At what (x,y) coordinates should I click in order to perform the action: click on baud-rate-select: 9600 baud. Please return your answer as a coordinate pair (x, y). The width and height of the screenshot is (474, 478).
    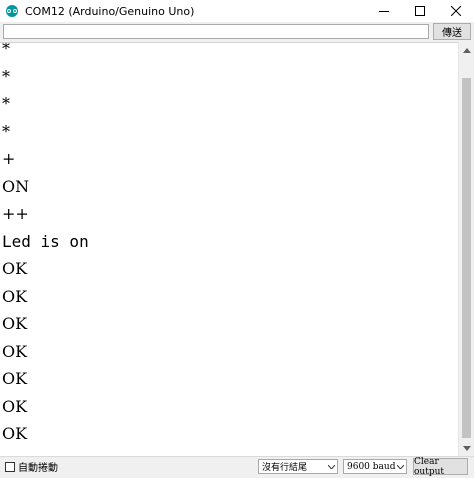
    Looking at the image, I should click on (375, 466).